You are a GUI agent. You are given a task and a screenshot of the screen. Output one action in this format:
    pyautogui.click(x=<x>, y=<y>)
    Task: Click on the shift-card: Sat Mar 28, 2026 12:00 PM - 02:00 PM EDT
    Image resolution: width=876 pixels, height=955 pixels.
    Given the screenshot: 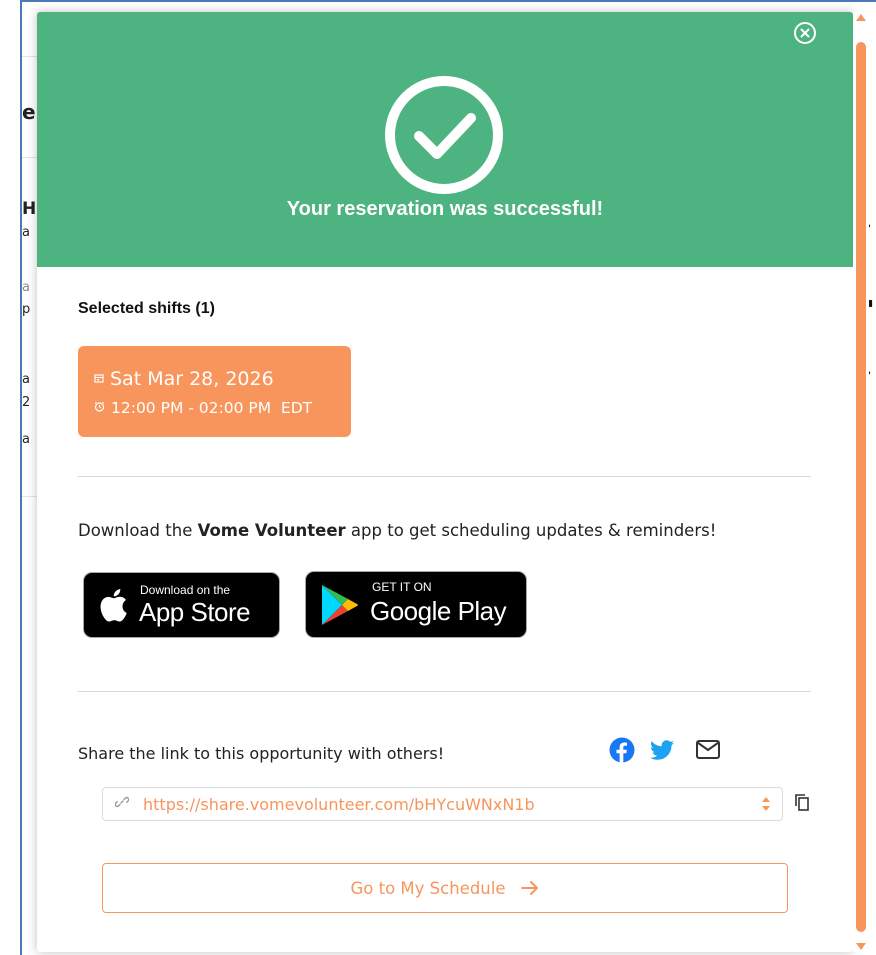 What is the action you would take?
    pyautogui.click(x=214, y=391)
    